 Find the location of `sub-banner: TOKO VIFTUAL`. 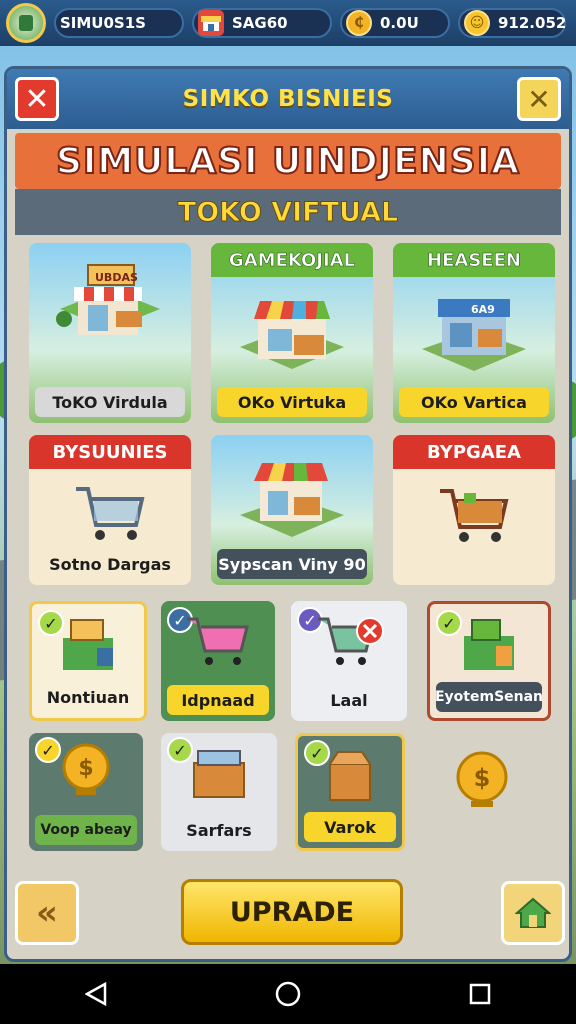

sub-banner: TOKO VIFTUAL is located at coordinates (288, 212).